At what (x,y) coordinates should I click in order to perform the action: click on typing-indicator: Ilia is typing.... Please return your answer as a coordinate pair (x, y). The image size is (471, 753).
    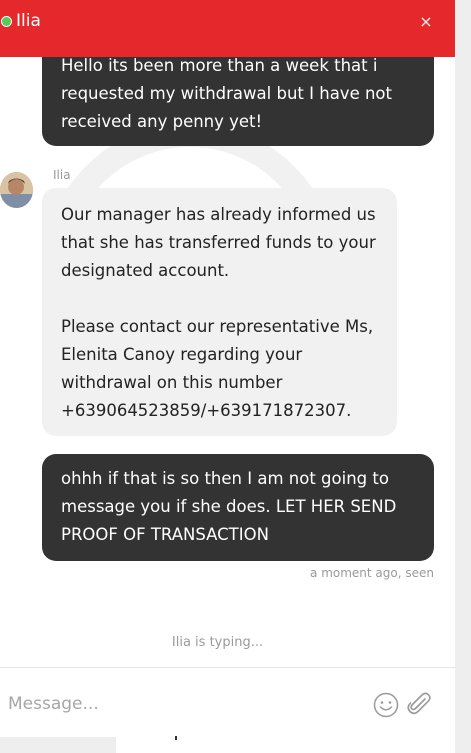
    Looking at the image, I should click on (217, 642).